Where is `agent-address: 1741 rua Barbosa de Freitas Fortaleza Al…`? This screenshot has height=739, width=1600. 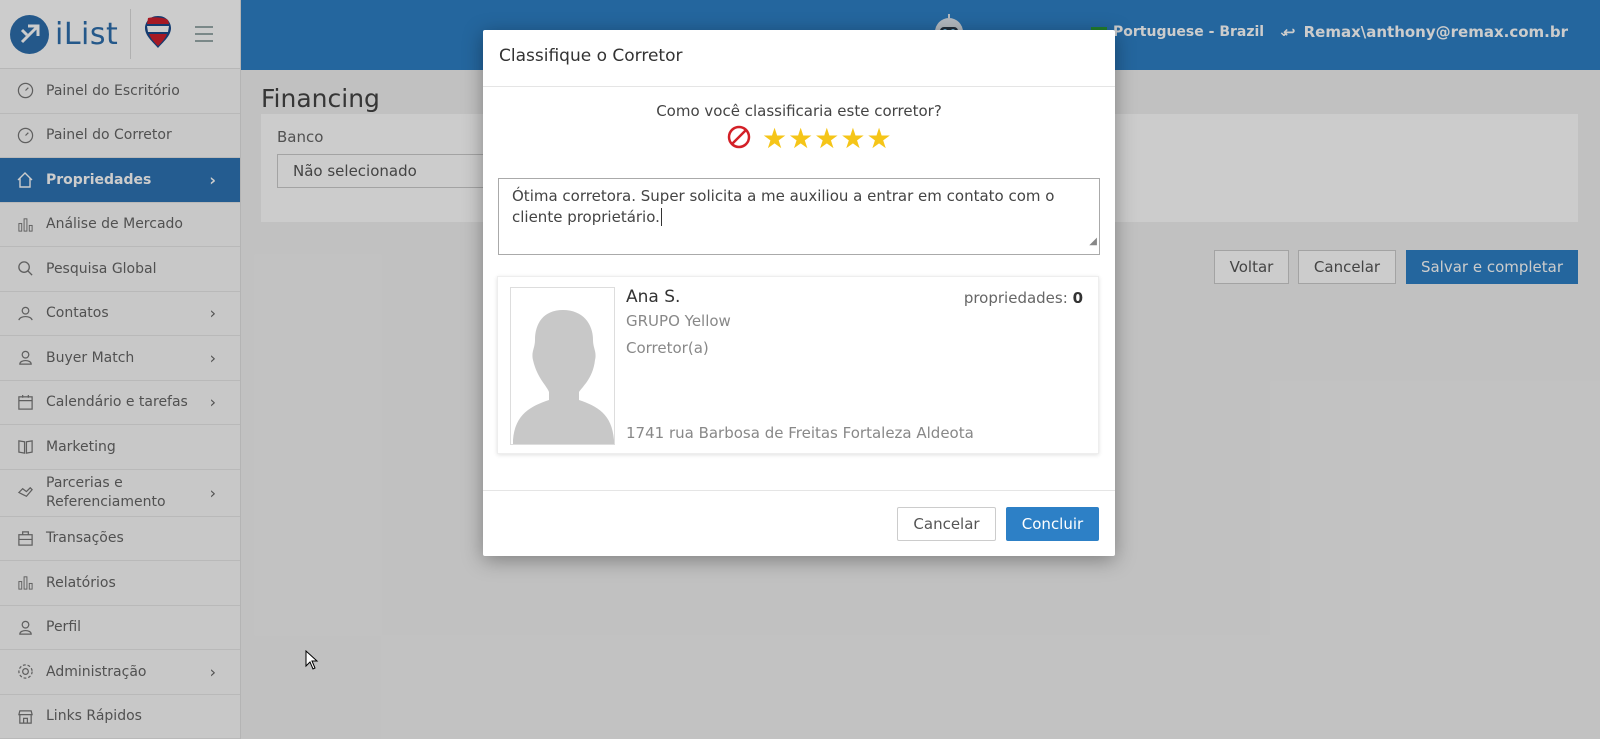
agent-address: 1741 rua Barbosa de Freitas Fortaleza Al… is located at coordinates (800, 433).